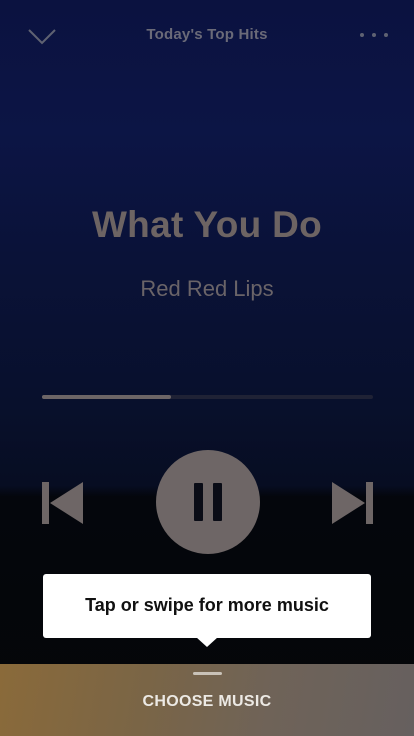 The width and height of the screenshot is (414, 736). I want to click on pause-icon, so click(198, 502).